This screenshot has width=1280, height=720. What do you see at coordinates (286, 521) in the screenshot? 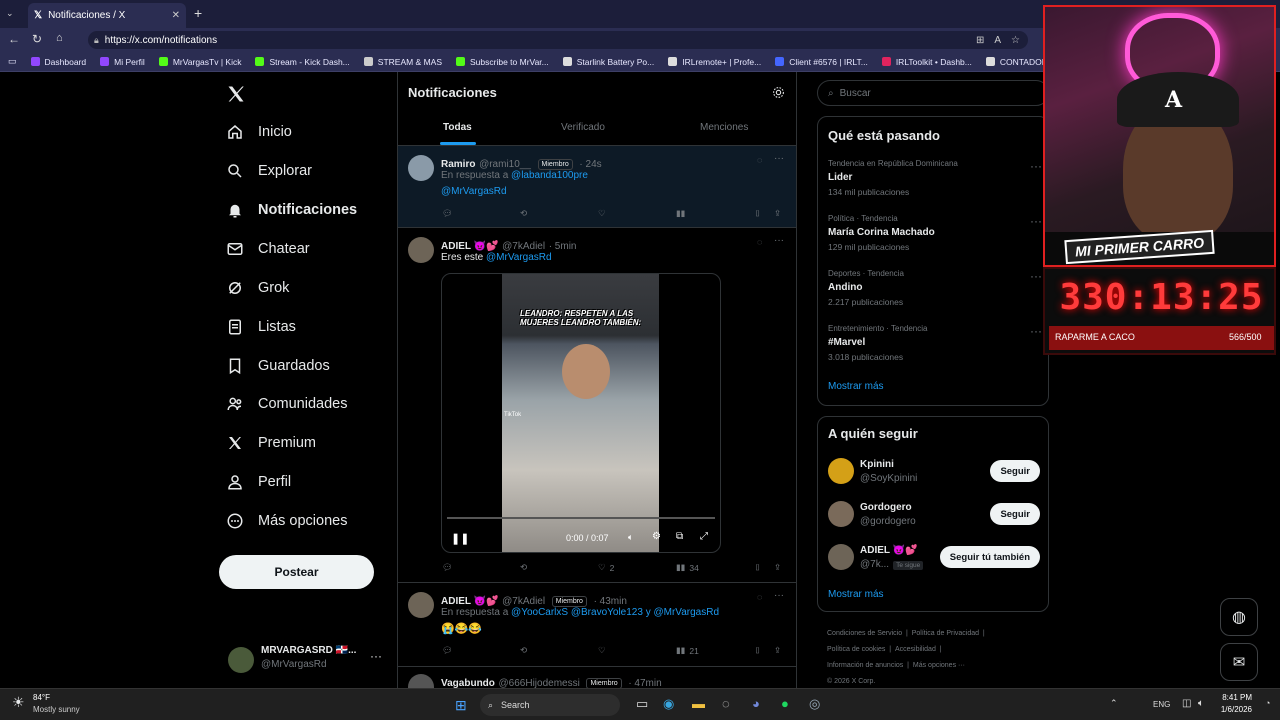
I see `nav-item-10: Más opciones` at bounding box center [286, 521].